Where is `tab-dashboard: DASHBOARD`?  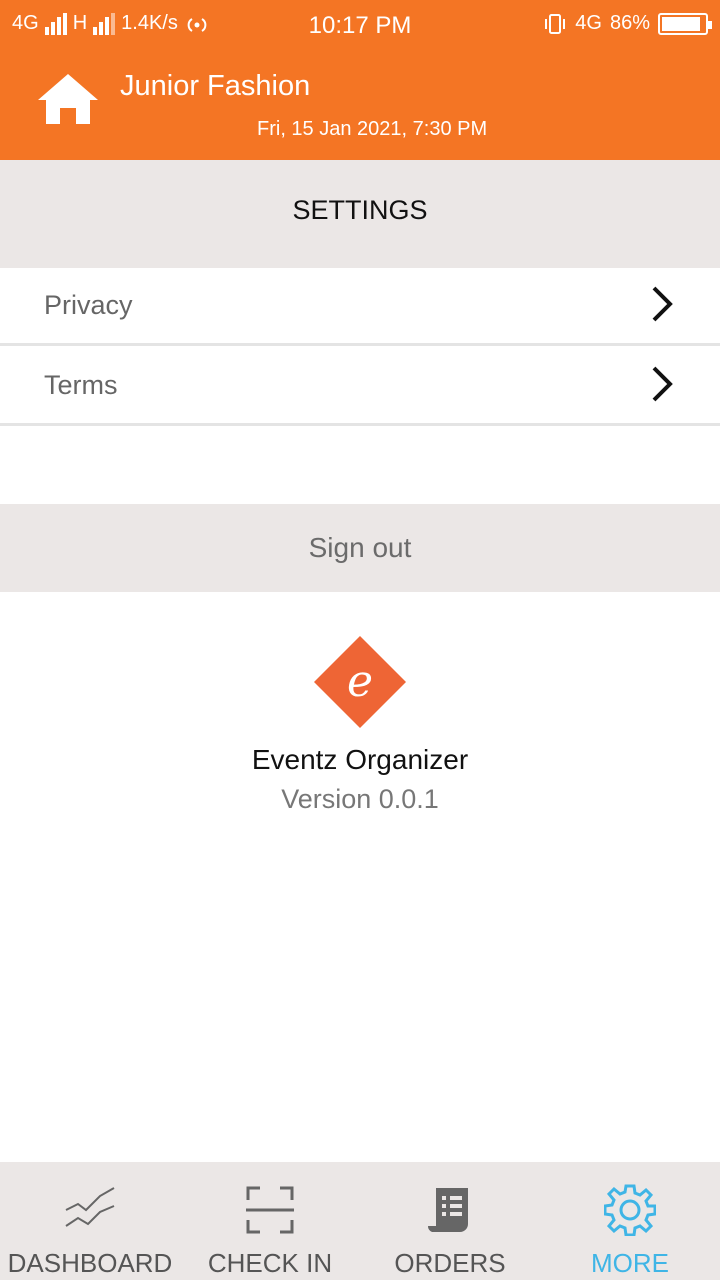
tab-dashboard: DASHBOARD is located at coordinates (90, 1221).